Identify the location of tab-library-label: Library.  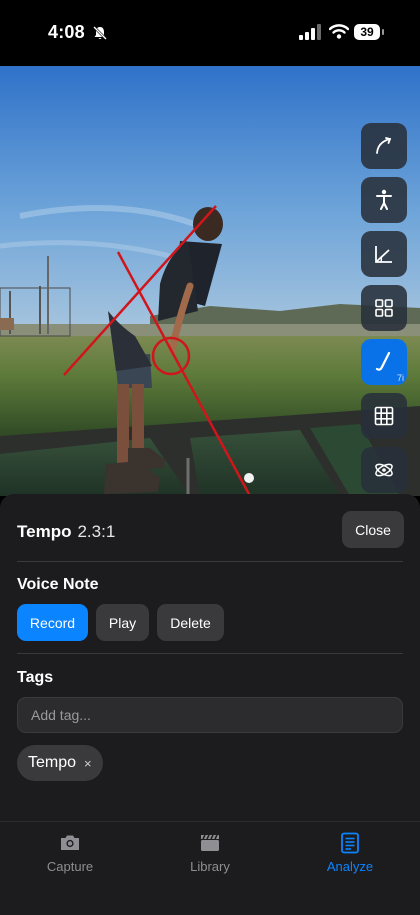
(210, 866).